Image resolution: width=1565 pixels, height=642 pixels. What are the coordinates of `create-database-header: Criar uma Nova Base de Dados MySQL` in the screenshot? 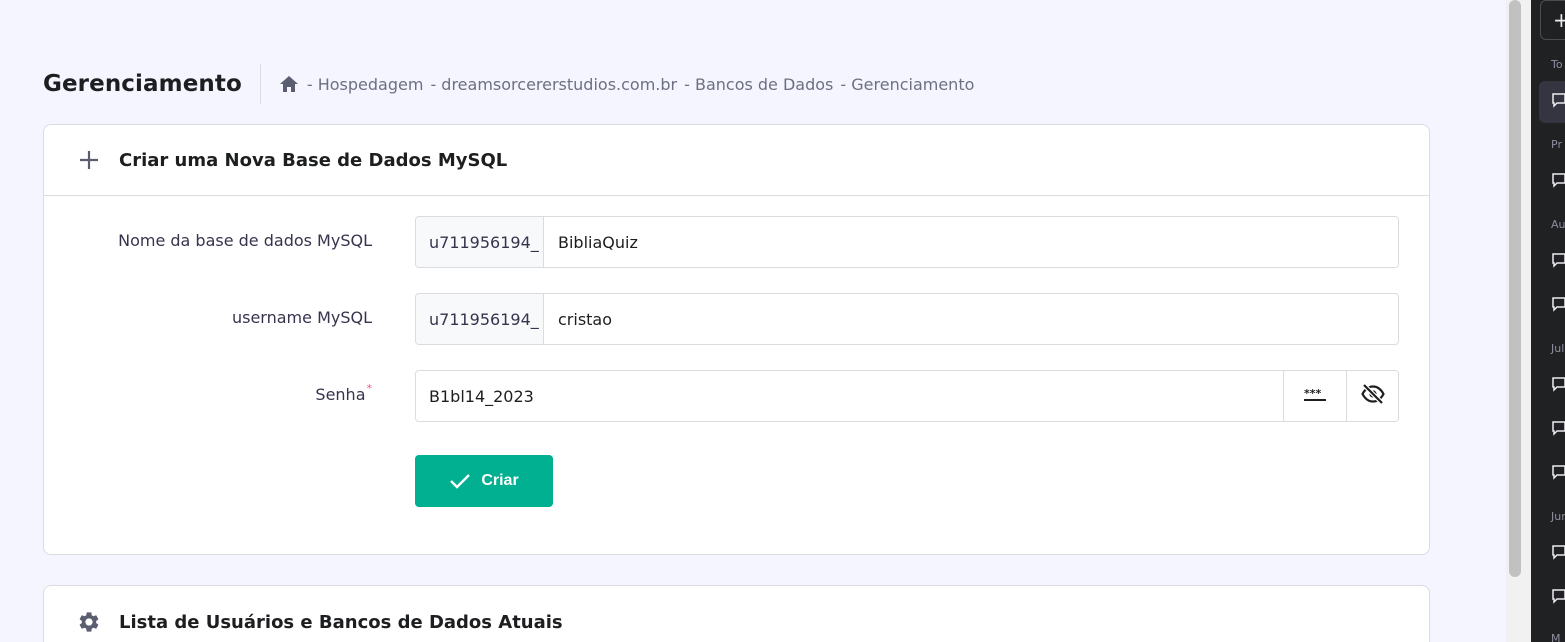 It's located at (736, 160).